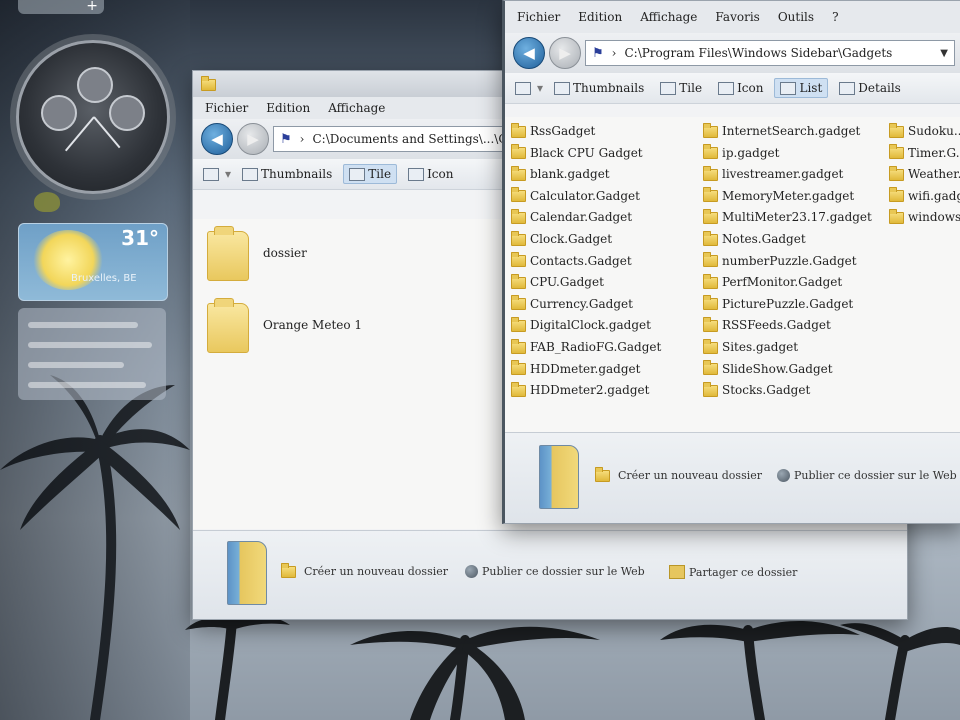  Describe the element at coordinates (586, 152) in the screenshot. I see `file-name: Black CPU Gadget` at that location.